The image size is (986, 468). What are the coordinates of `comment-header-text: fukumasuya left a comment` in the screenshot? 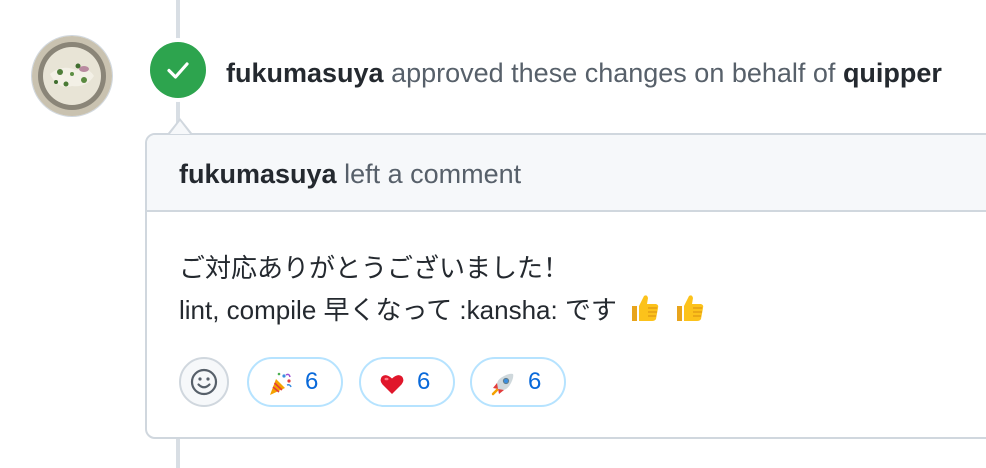 It's located at (350, 174).